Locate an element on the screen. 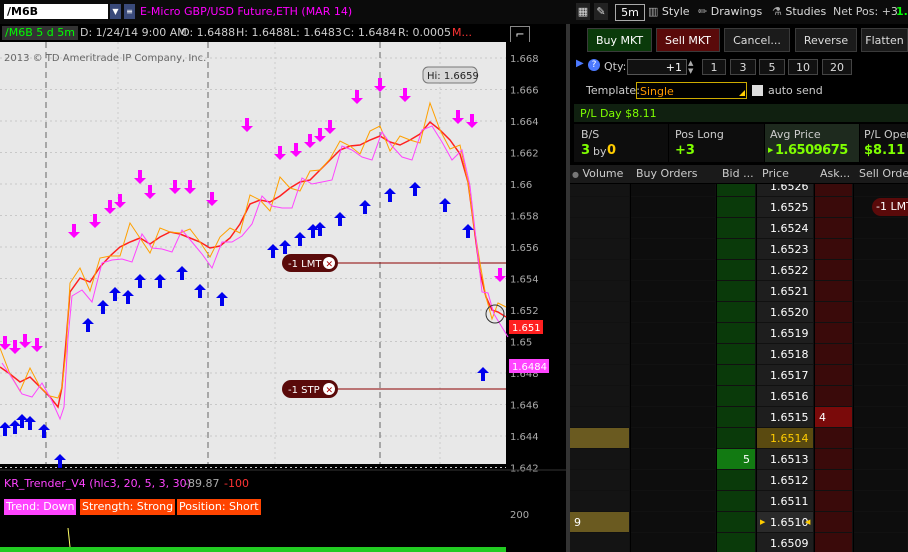  studies-button: ⚗ Studies is located at coordinates (799, 11).